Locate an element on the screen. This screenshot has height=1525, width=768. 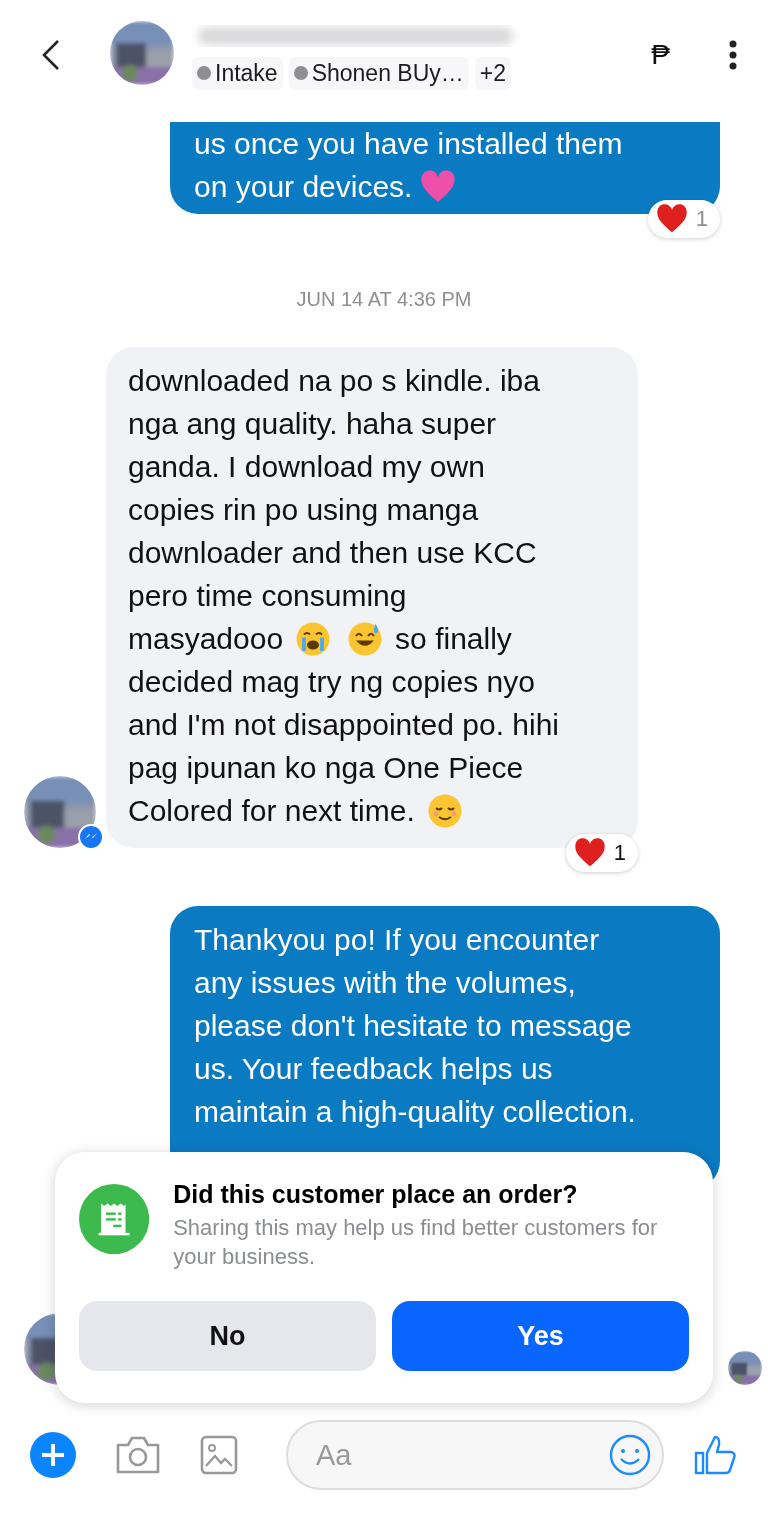
no-button: No is located at coordinates (227, 1336).